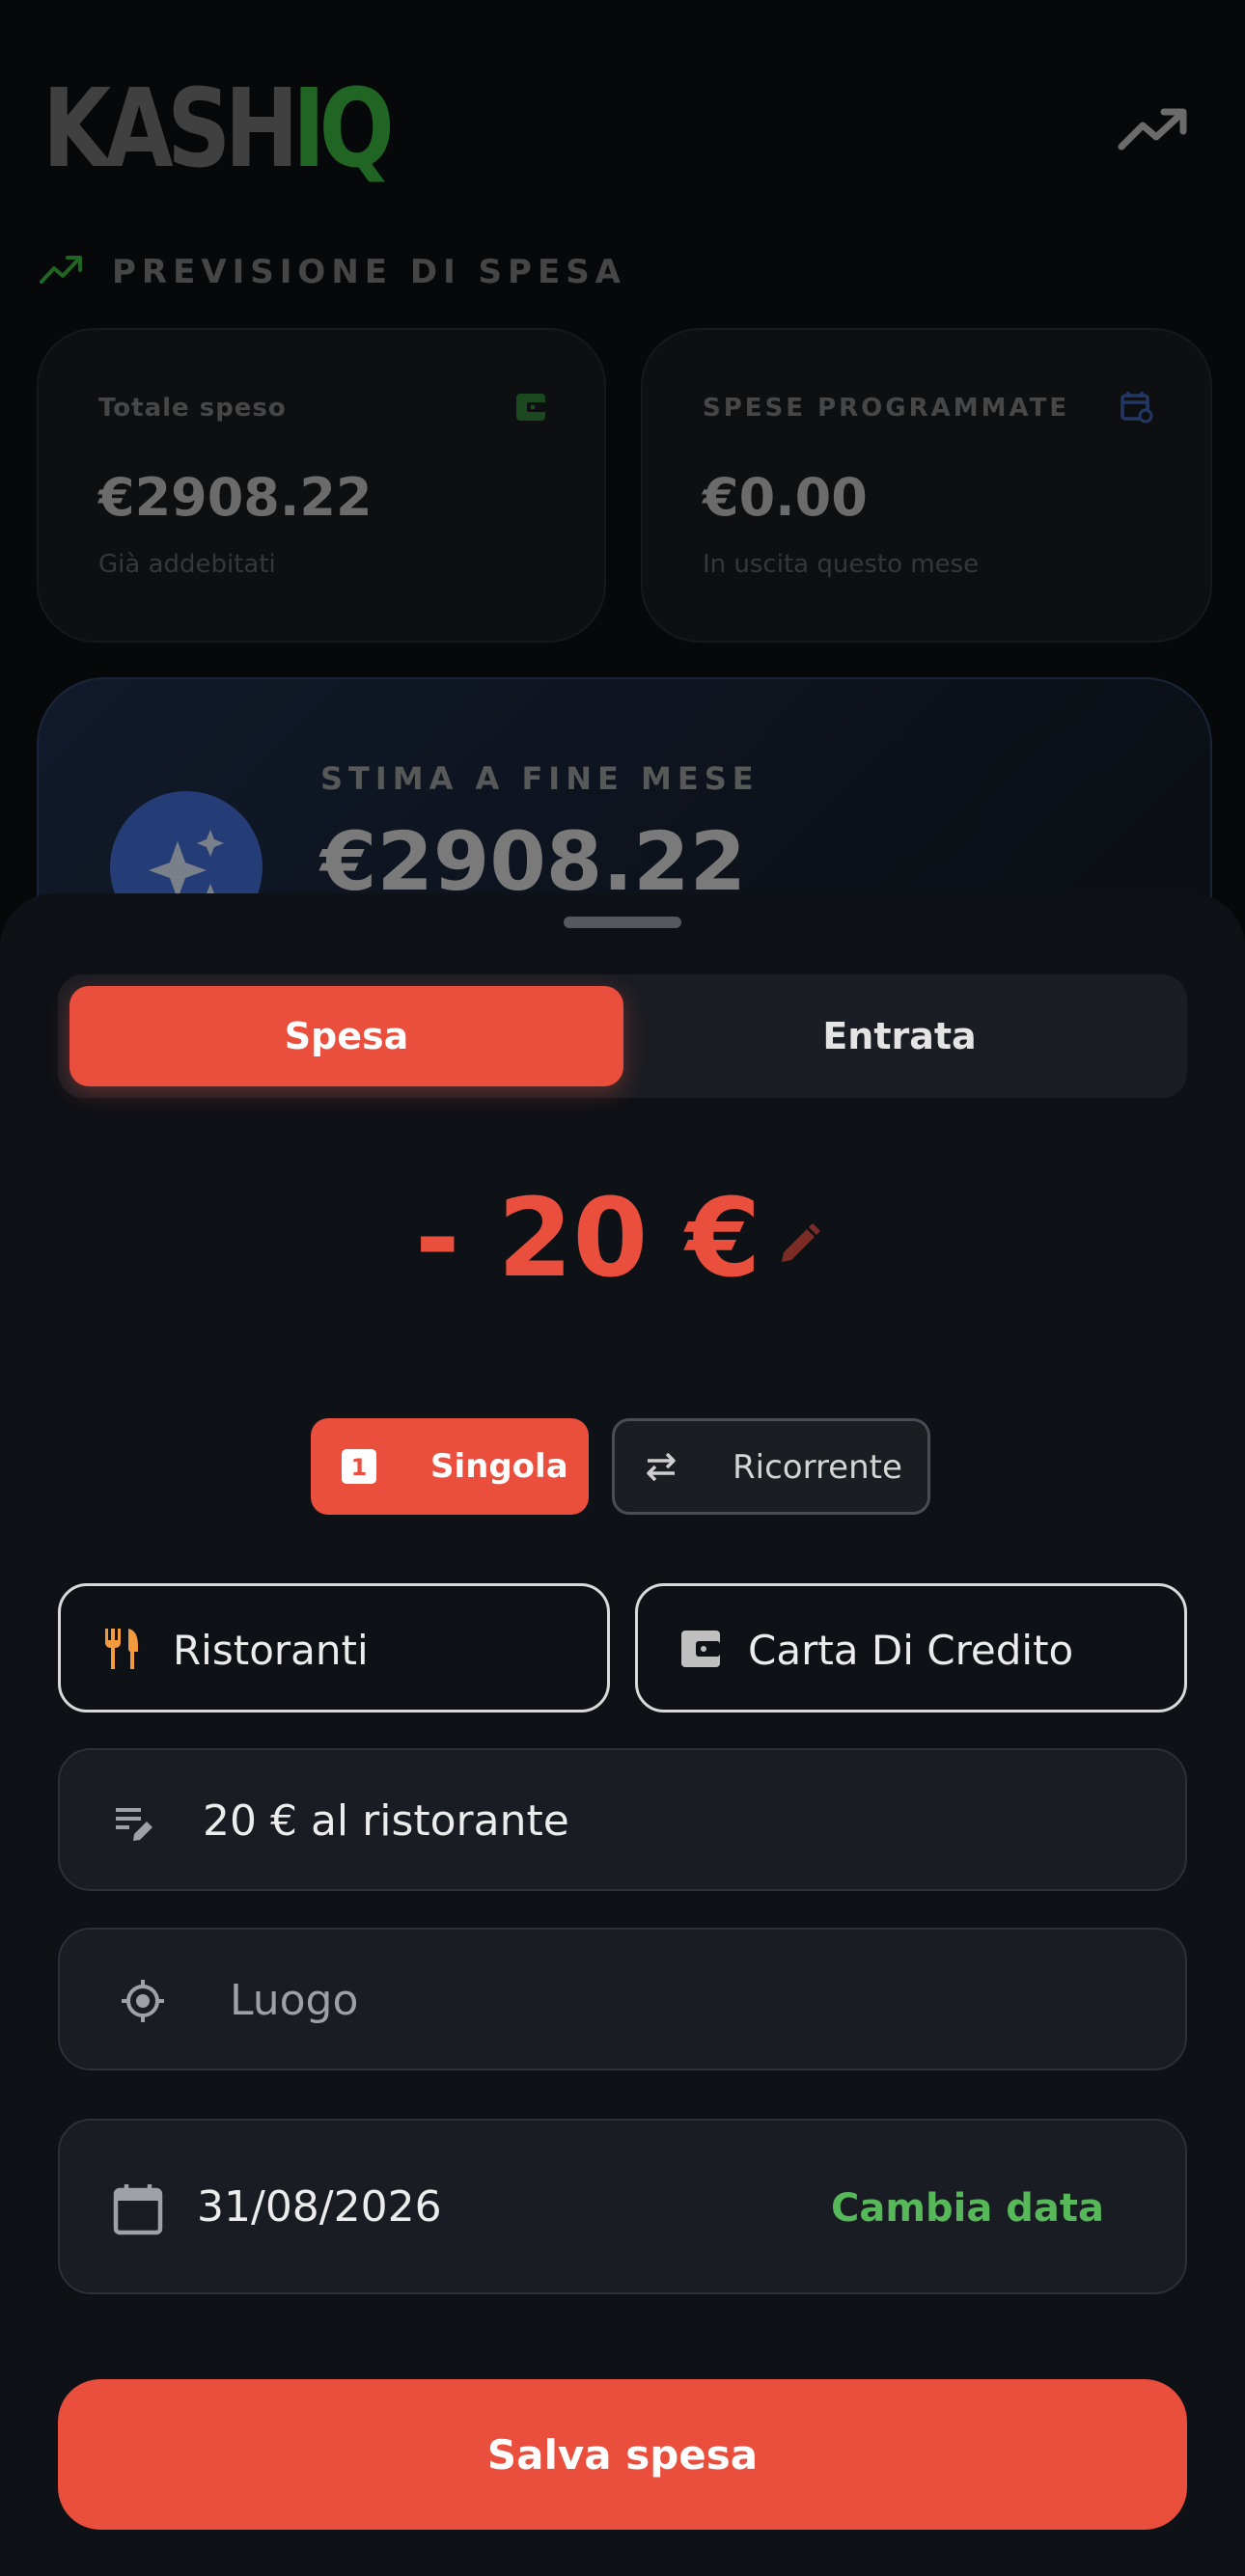 This screenshot has height=2576, width=1245. Describe the element at coordinates (887, 409) in the screenshot. I see `card-label: SPESE PROGRAMMATE` at that location.